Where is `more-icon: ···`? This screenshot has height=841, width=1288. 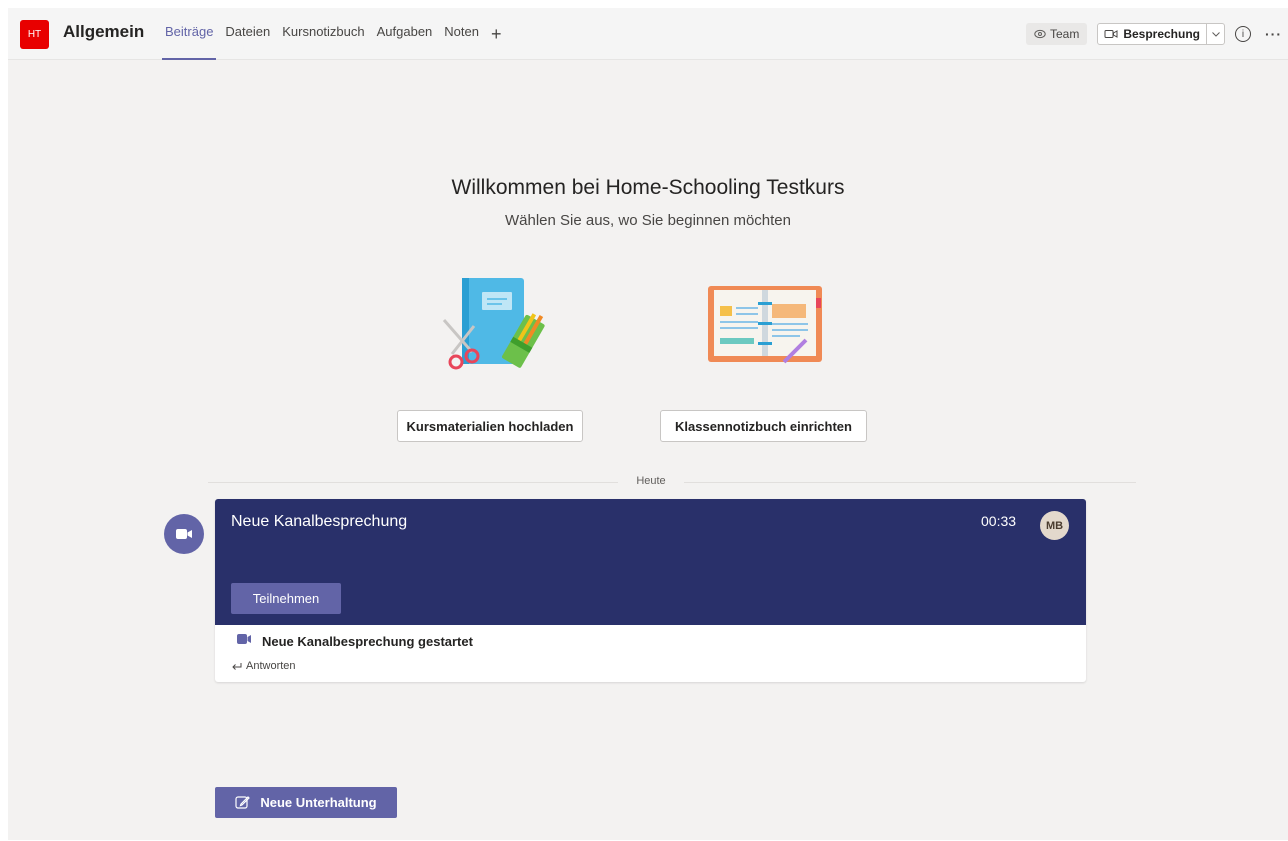
more-icon: ··· is located at coordinates (1273, 34).